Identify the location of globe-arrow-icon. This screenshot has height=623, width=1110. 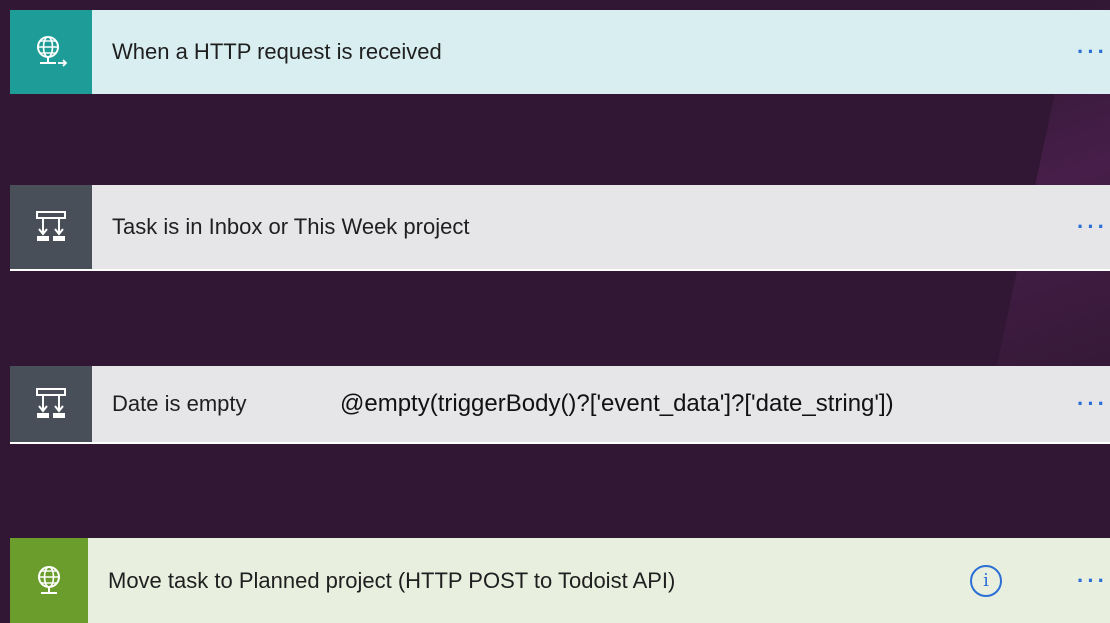
(52, 51).